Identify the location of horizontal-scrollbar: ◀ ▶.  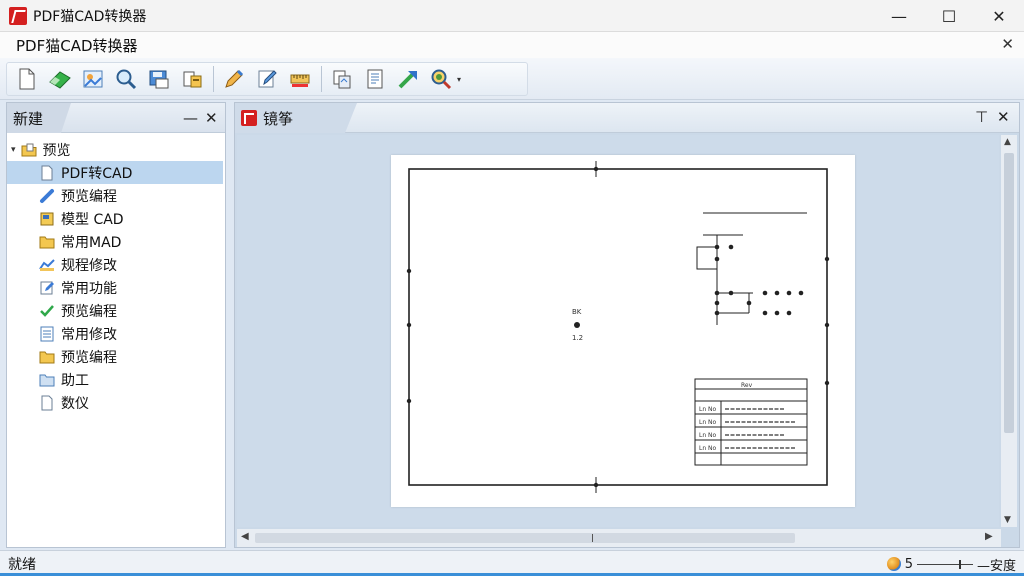
(619, 538).